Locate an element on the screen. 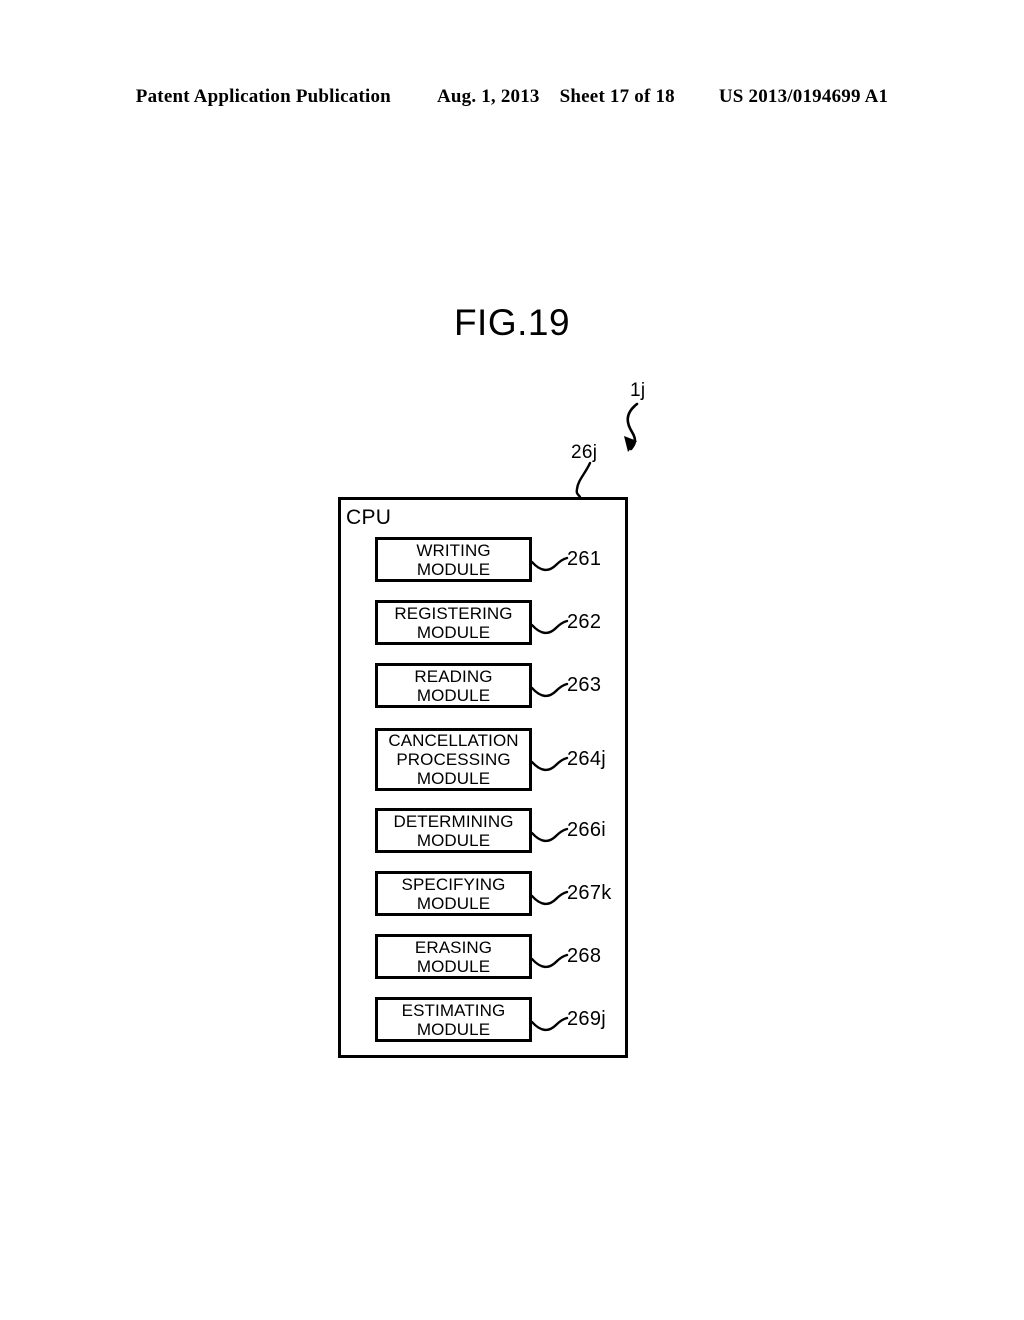  module-line: CANCELLATION is located at coordinates (453, 740).